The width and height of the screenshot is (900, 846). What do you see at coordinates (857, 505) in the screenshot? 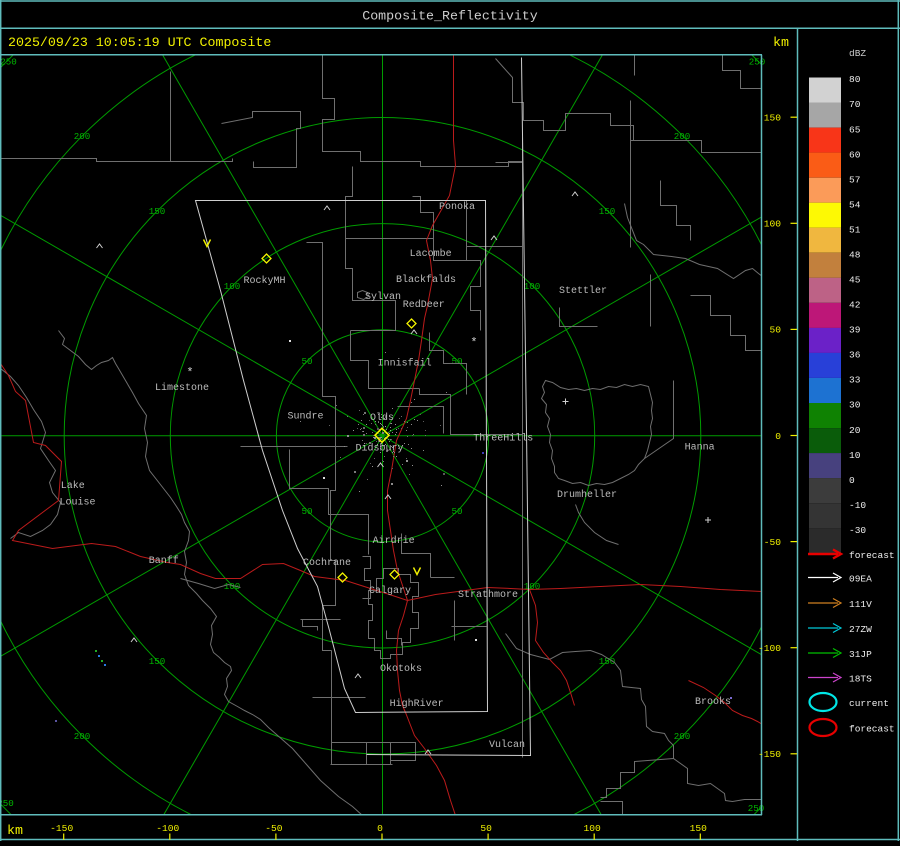
I see `svg-text: -10` at bounding box center [857, 505].